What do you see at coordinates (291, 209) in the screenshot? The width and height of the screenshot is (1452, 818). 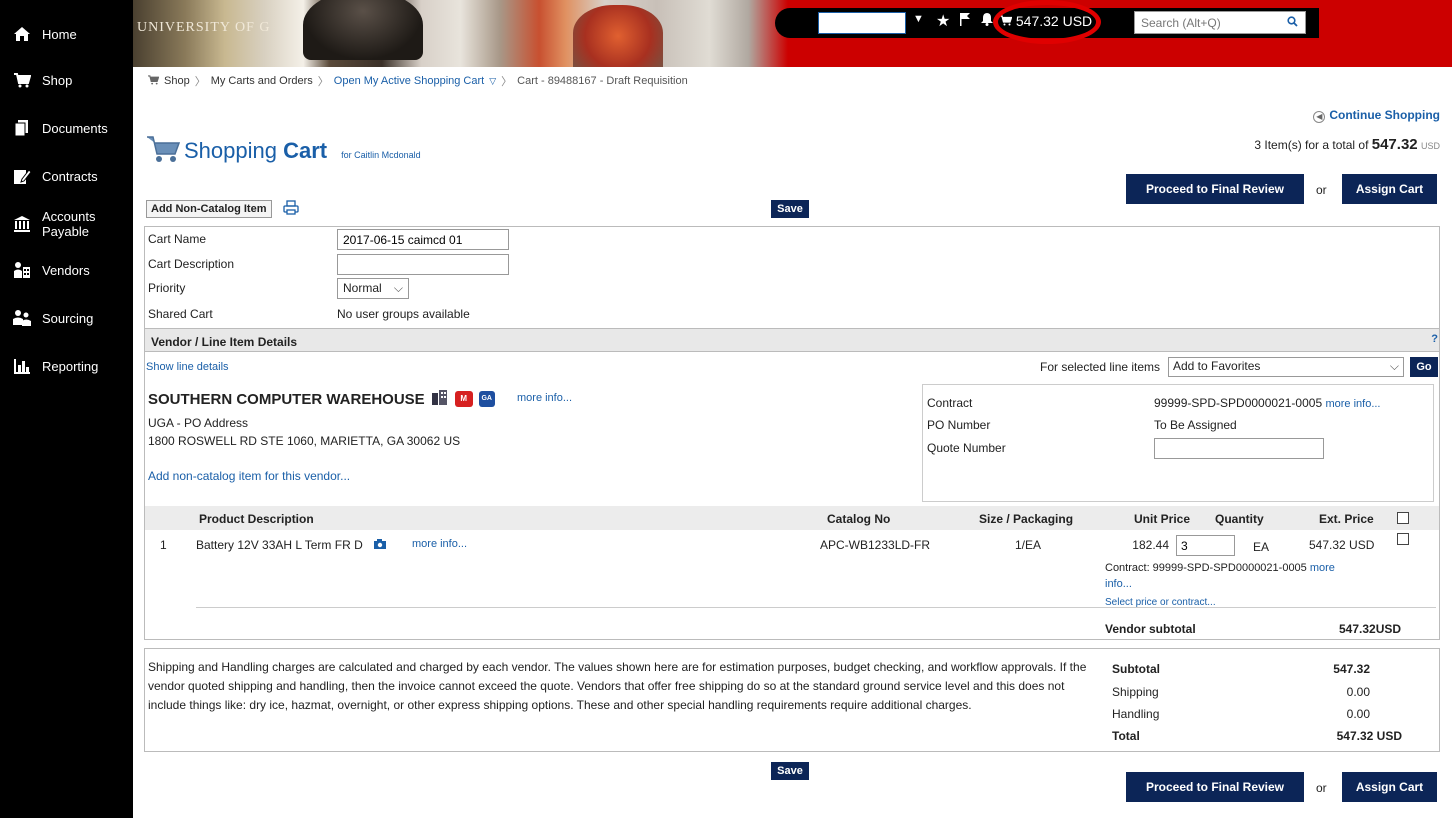 I see `printer-icon` at bounding box center [291, 209].